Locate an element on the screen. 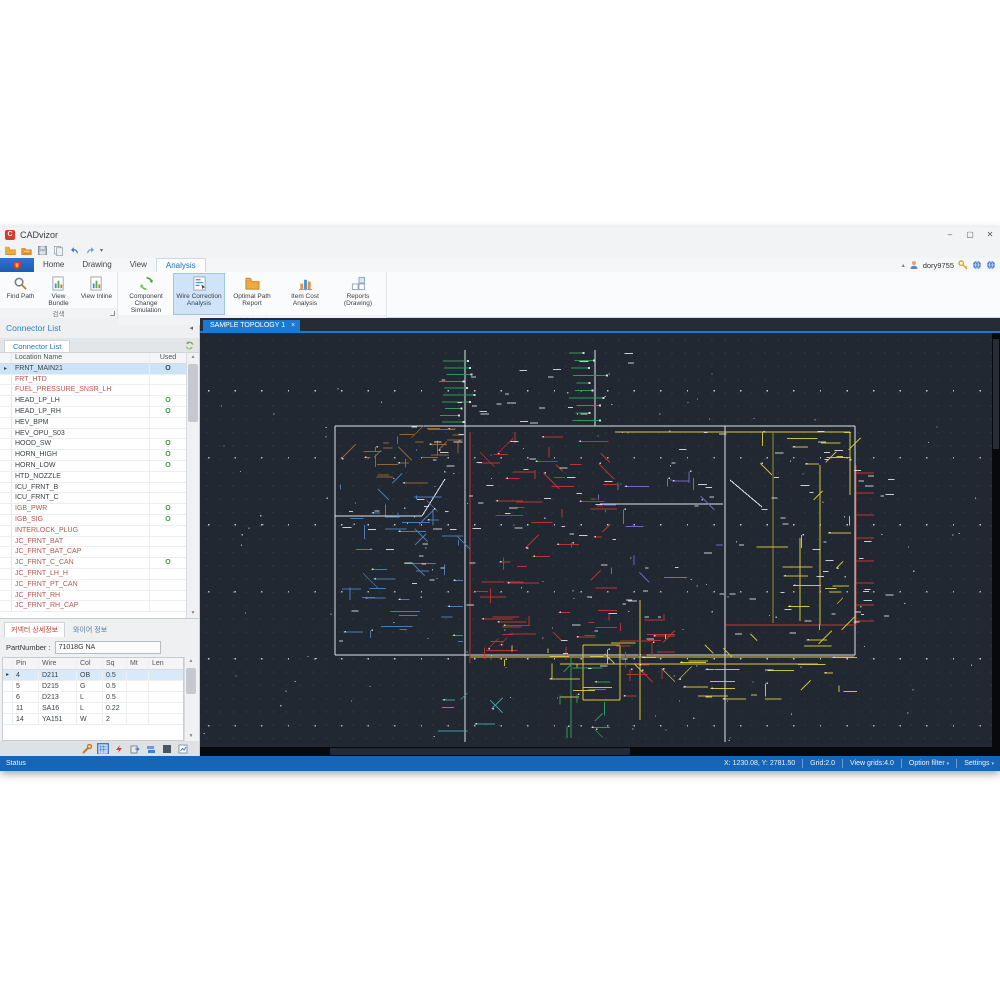 The image size is (1000, 1000). copy-icon is located at coordinates (58, 250).